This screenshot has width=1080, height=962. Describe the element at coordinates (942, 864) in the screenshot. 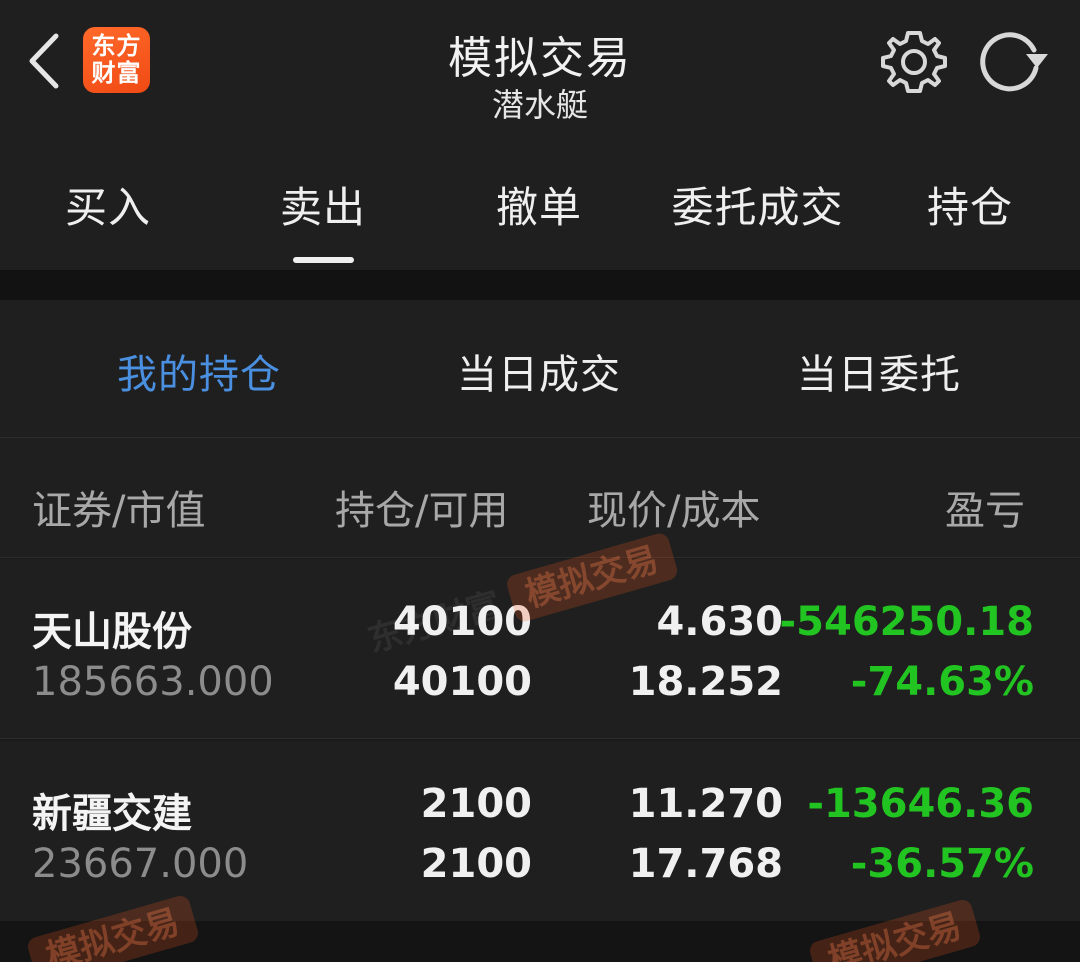

I see `pnl-percent: -36.57%` at that location.